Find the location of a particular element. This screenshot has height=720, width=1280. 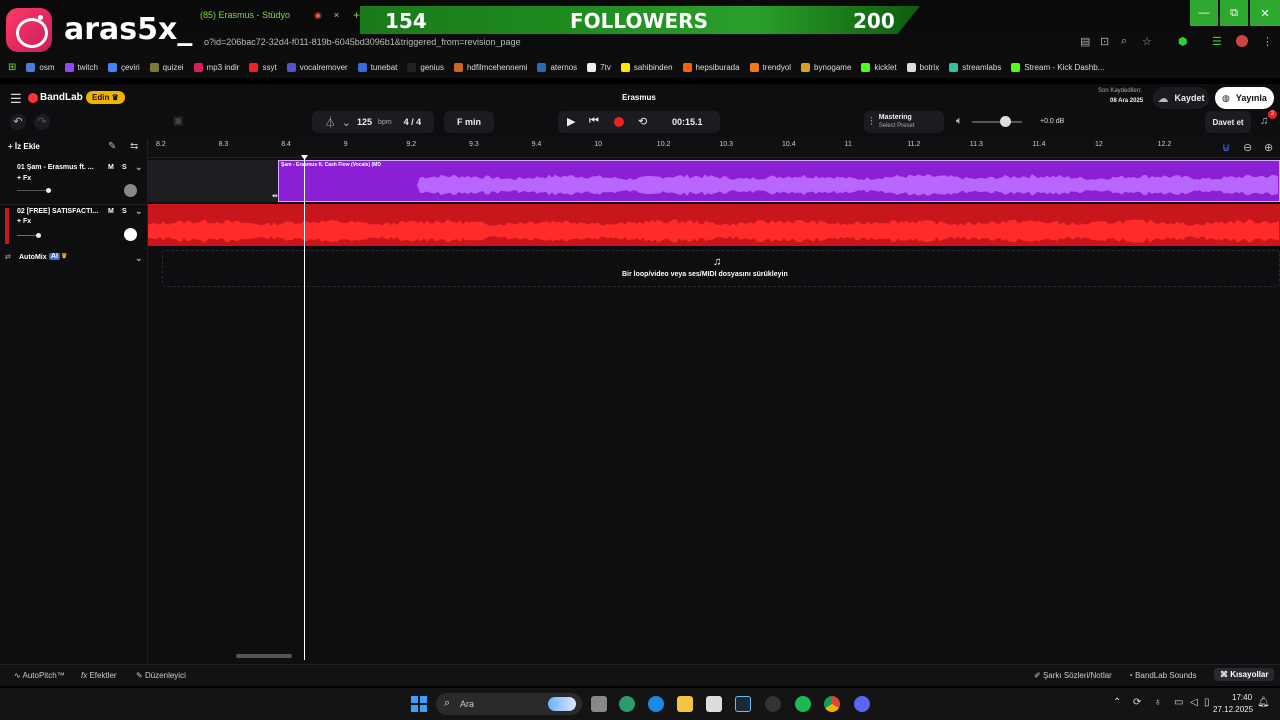

apps-grid-icon: ⊞ is located at coordinates (12, 67).